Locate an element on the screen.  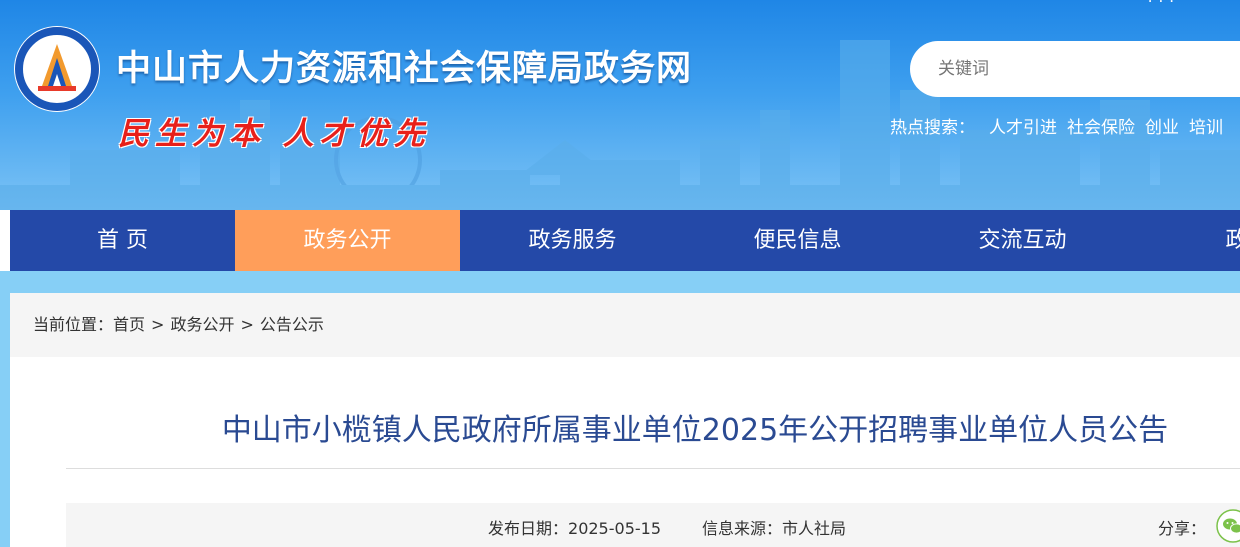
hot-search-keyword: 培训 is located at coordinates (1206, 128).